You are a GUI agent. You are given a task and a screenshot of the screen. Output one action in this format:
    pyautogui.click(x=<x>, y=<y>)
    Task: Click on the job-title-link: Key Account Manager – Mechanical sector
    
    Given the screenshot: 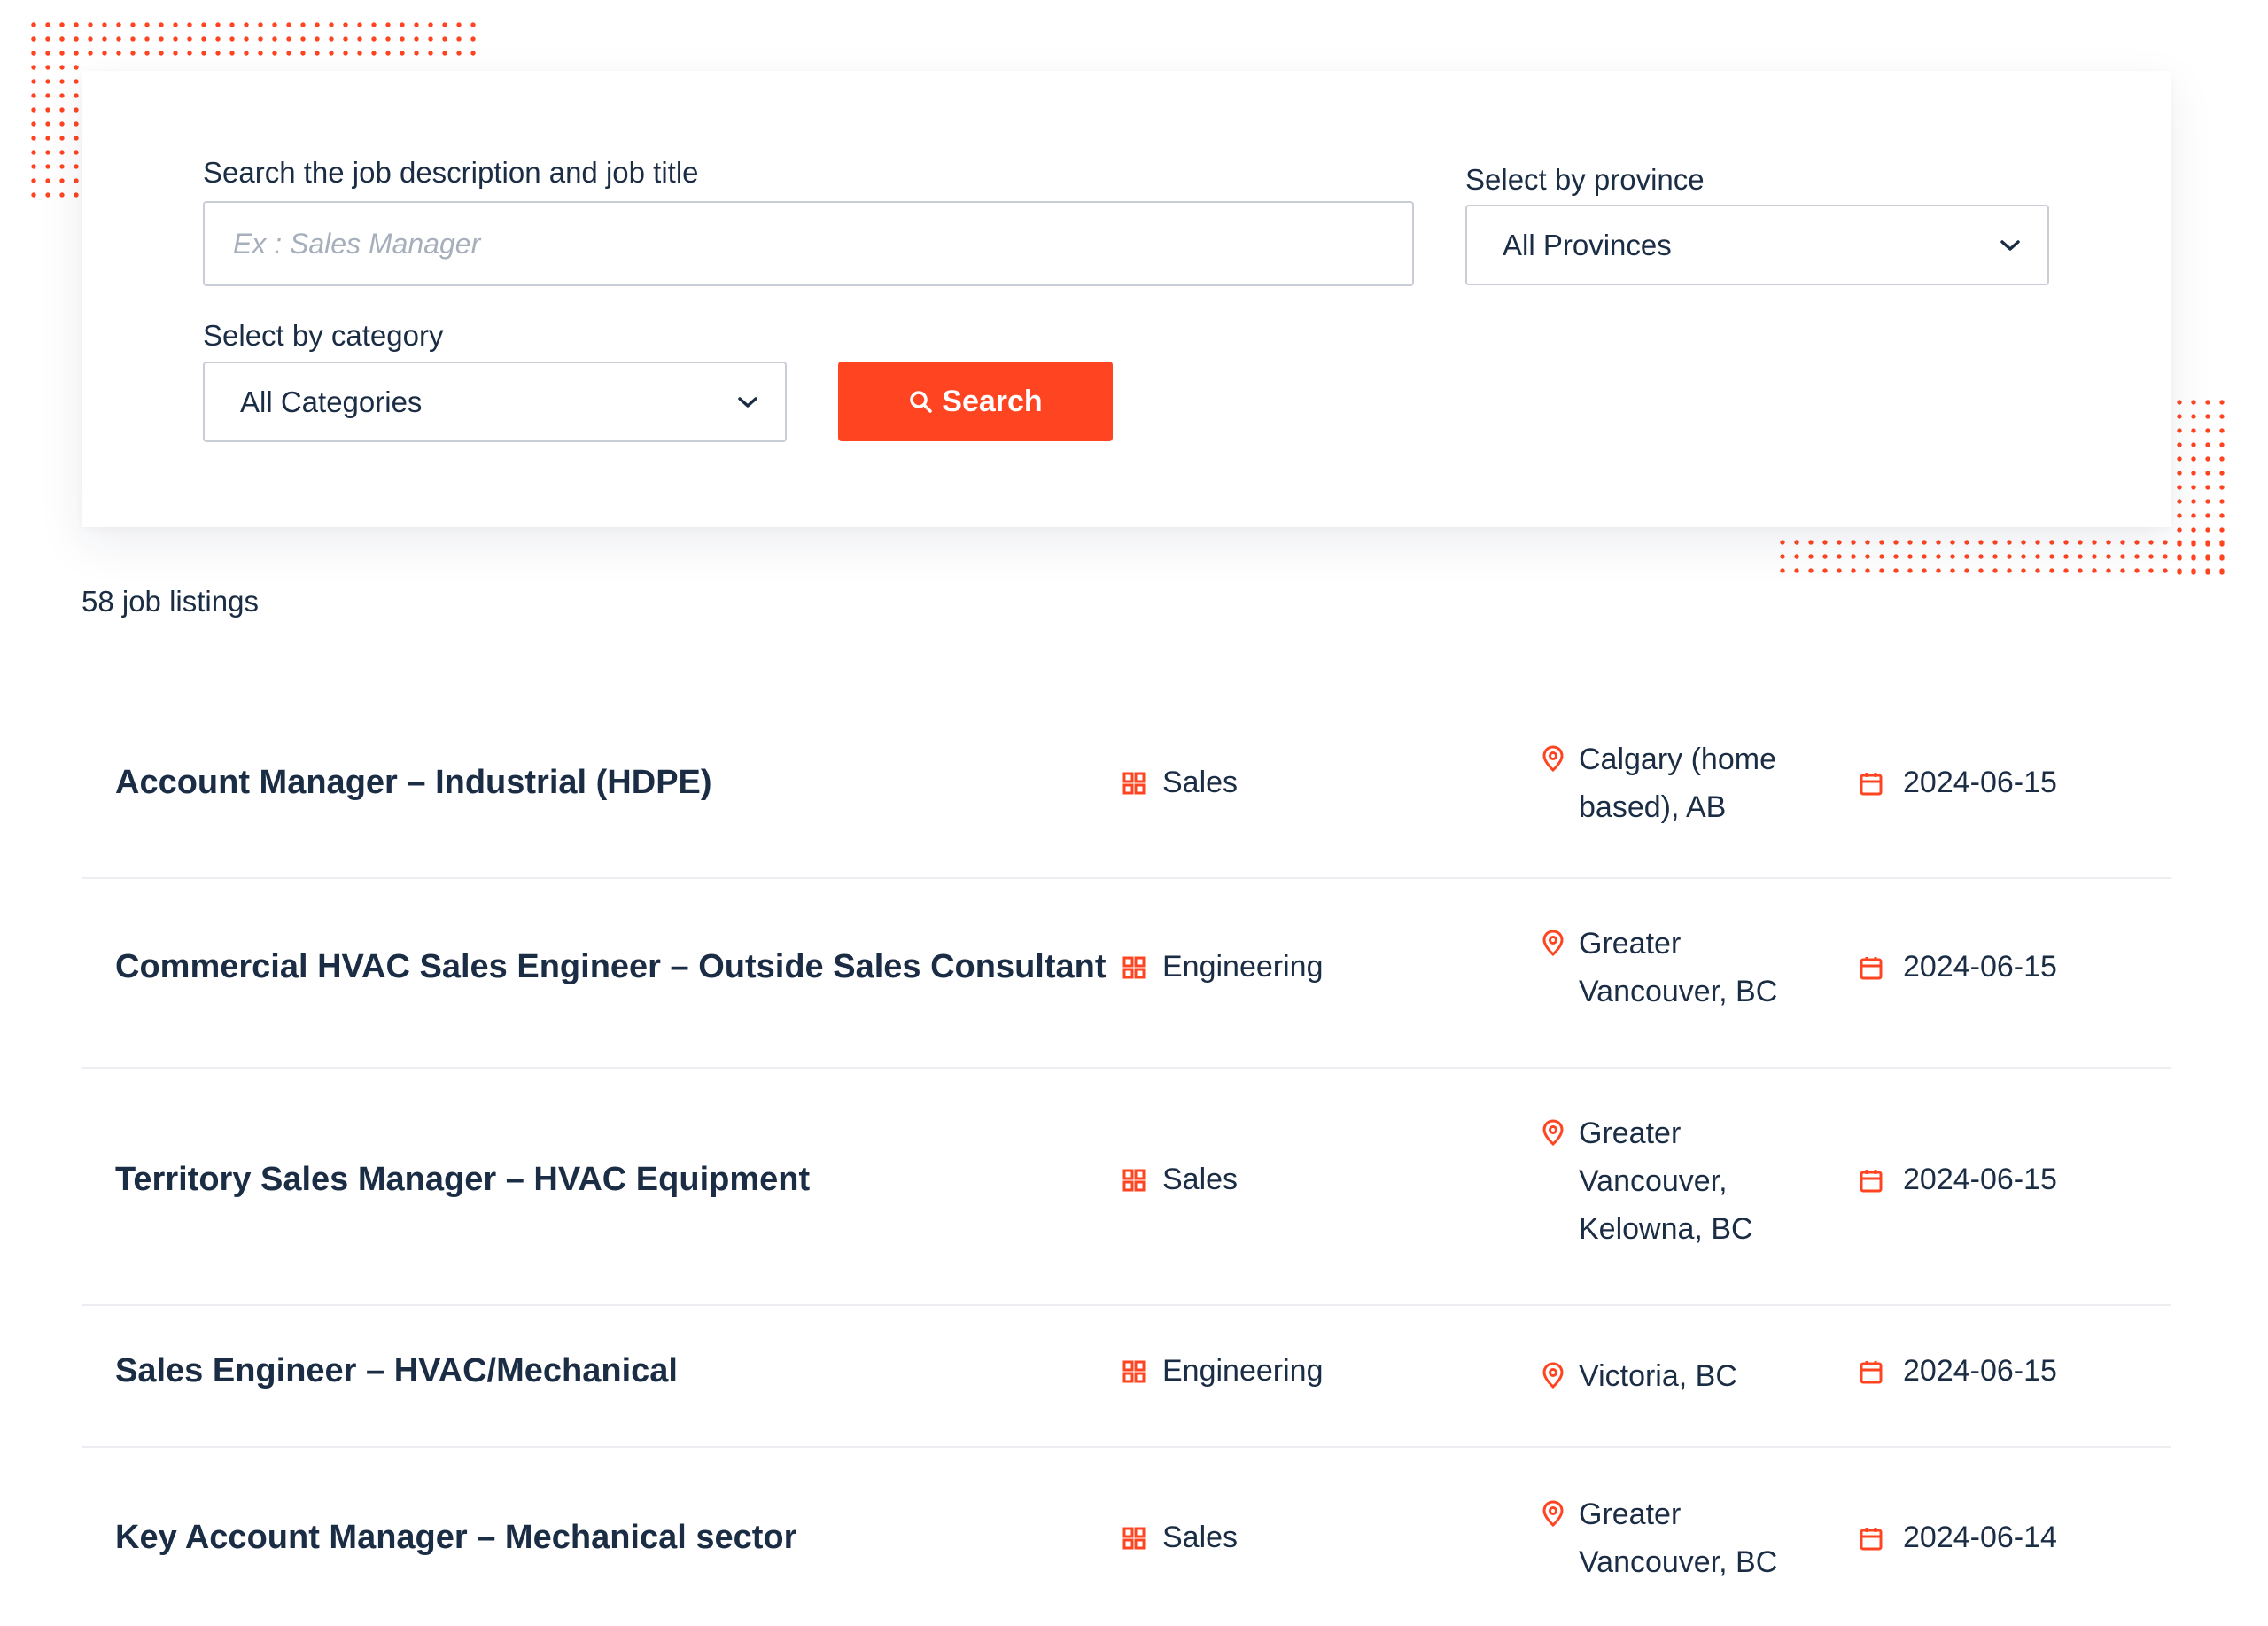 What is the action you would take?
    pyautogui.click(x=456, y=1538)
    